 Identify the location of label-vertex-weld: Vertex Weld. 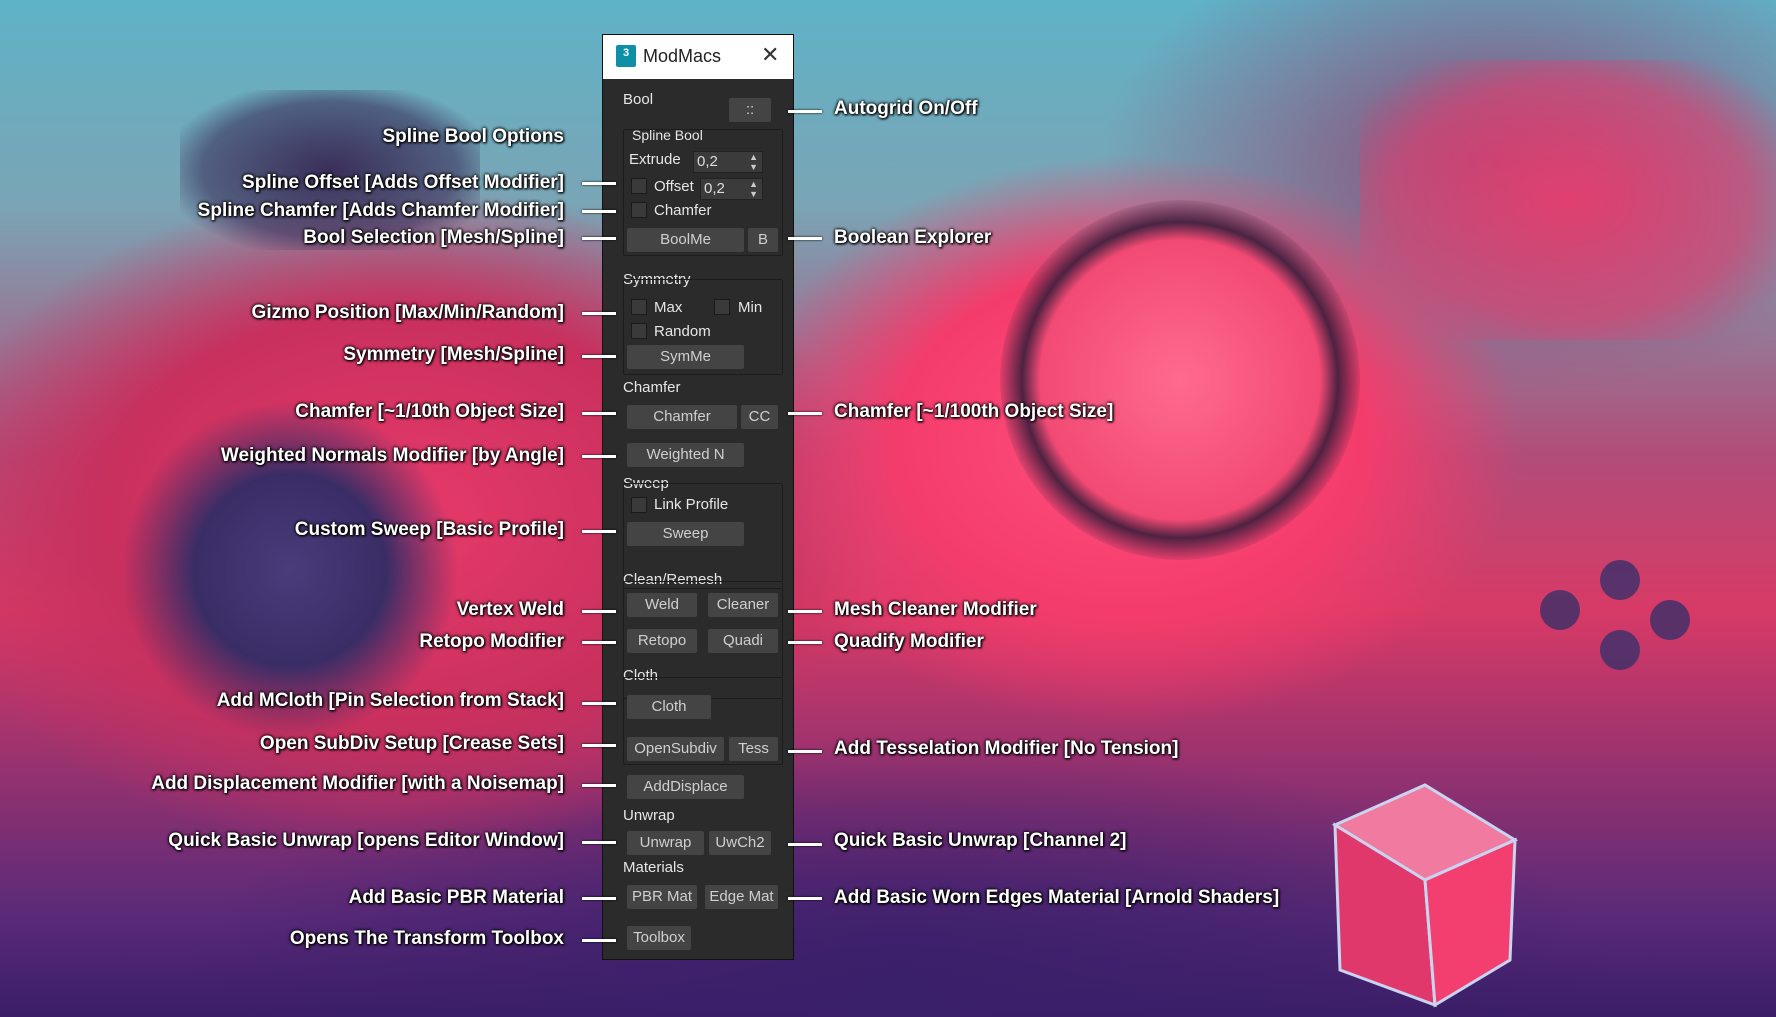
(510, 609).